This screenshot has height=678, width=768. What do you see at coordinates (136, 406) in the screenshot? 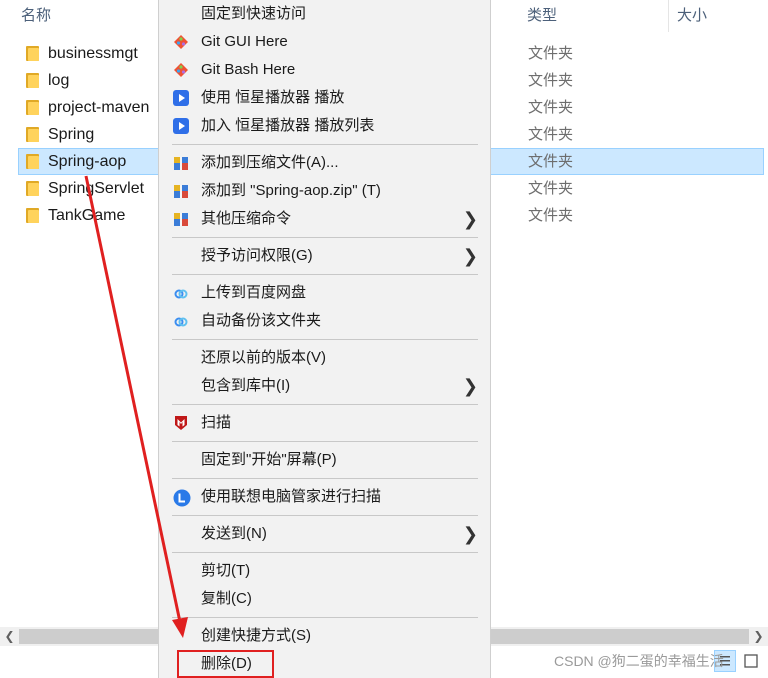
I see `annotation-arrow-icon` at bounding box center [136, 406].